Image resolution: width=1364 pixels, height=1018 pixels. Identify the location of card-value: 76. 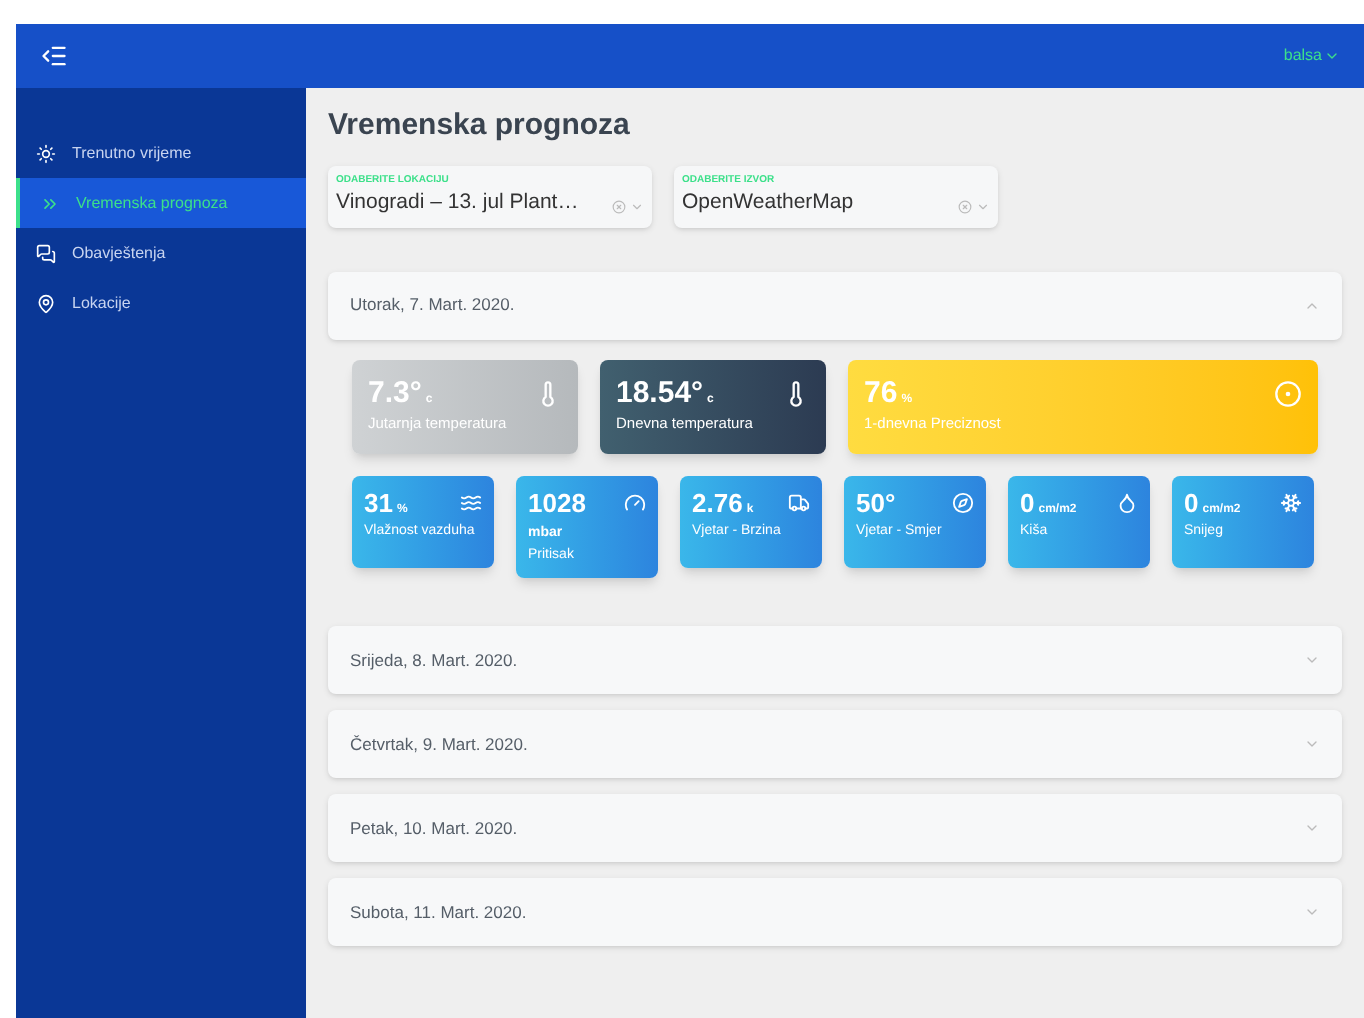
(881, 394).